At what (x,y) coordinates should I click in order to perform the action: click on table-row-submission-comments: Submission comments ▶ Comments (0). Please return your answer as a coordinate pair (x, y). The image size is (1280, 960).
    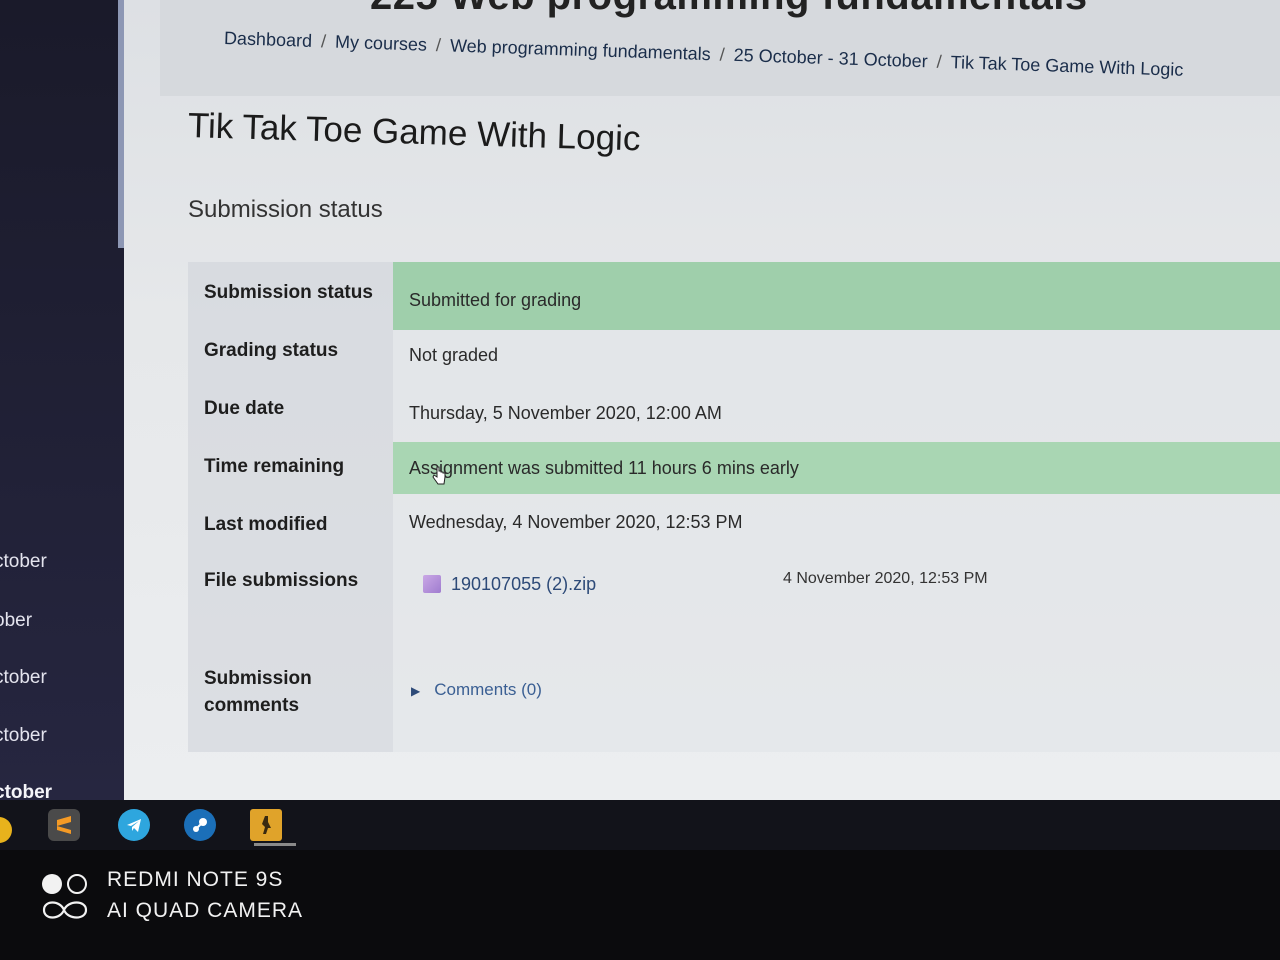
    Looking at the image, I should click on (734, 697).